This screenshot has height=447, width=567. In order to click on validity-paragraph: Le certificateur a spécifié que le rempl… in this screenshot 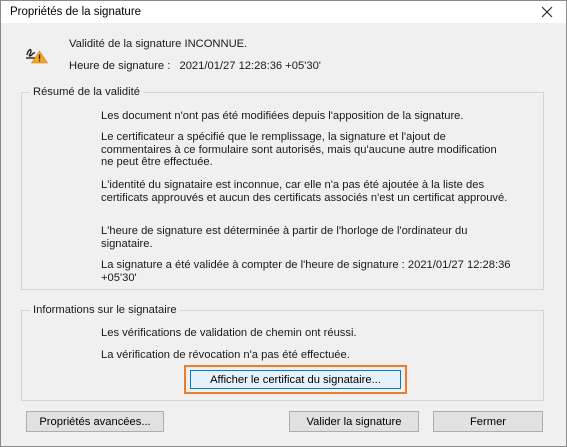, I will do `click(299, 150)`.